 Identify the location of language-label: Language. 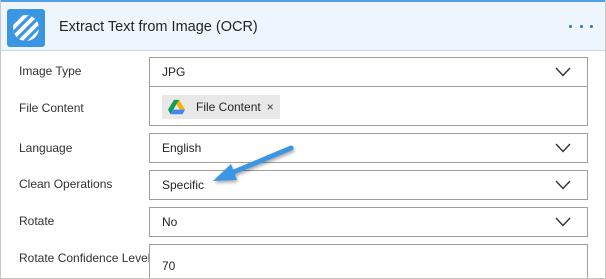
(46, 148).